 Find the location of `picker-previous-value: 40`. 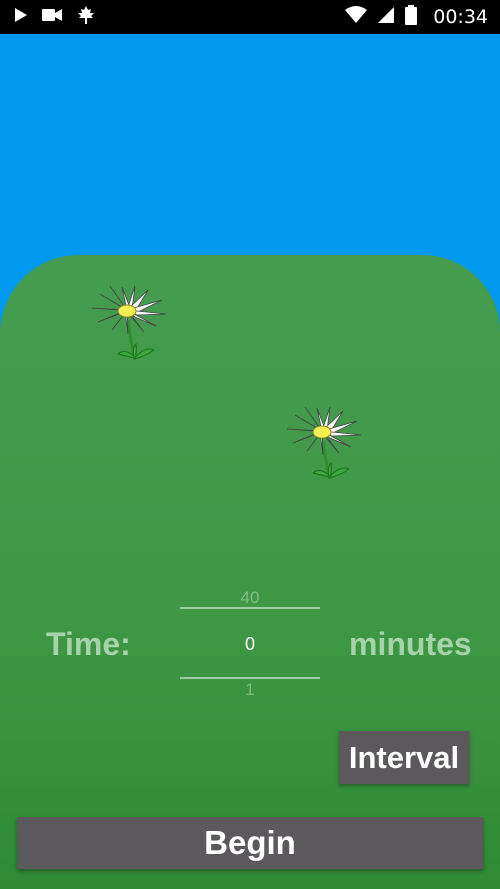

picker-previous-value: 40 is located at coordinates (250, 598).